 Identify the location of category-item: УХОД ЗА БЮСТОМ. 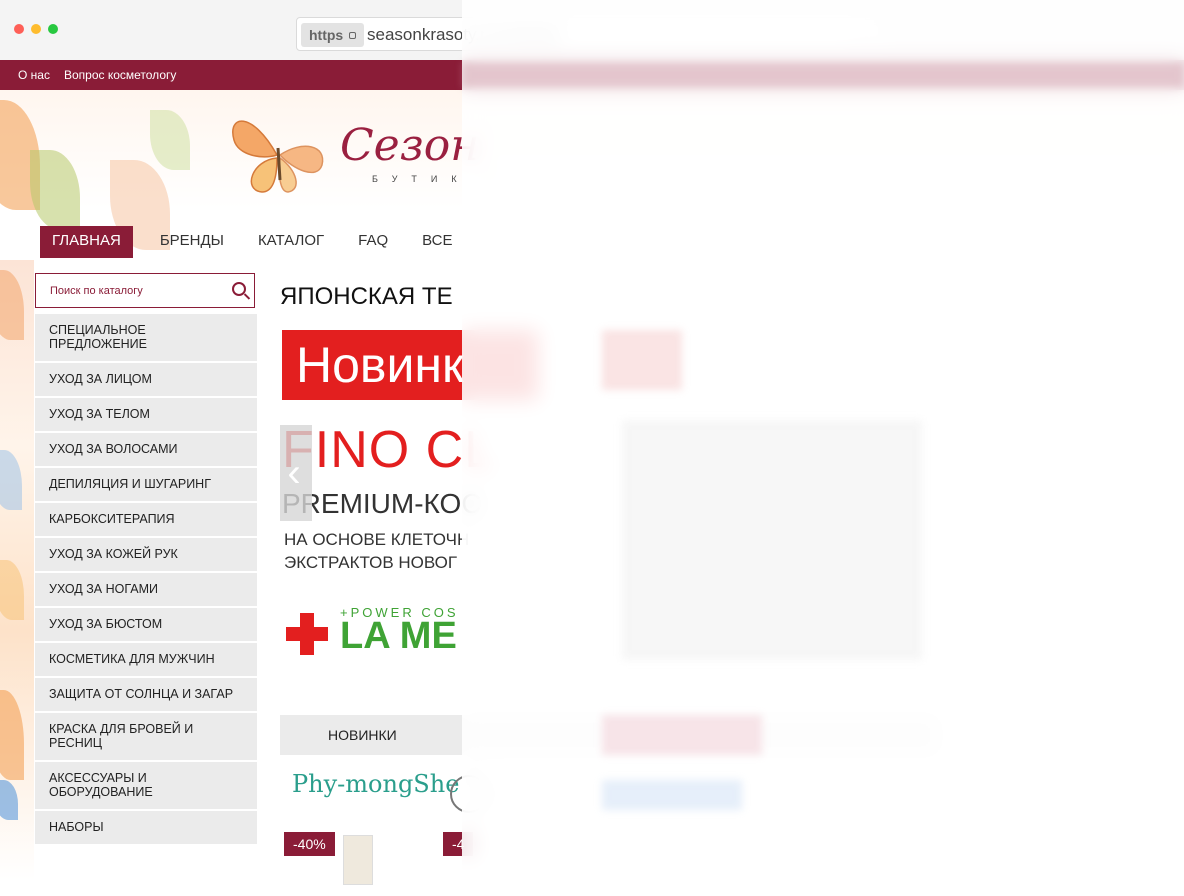
(146, 625).